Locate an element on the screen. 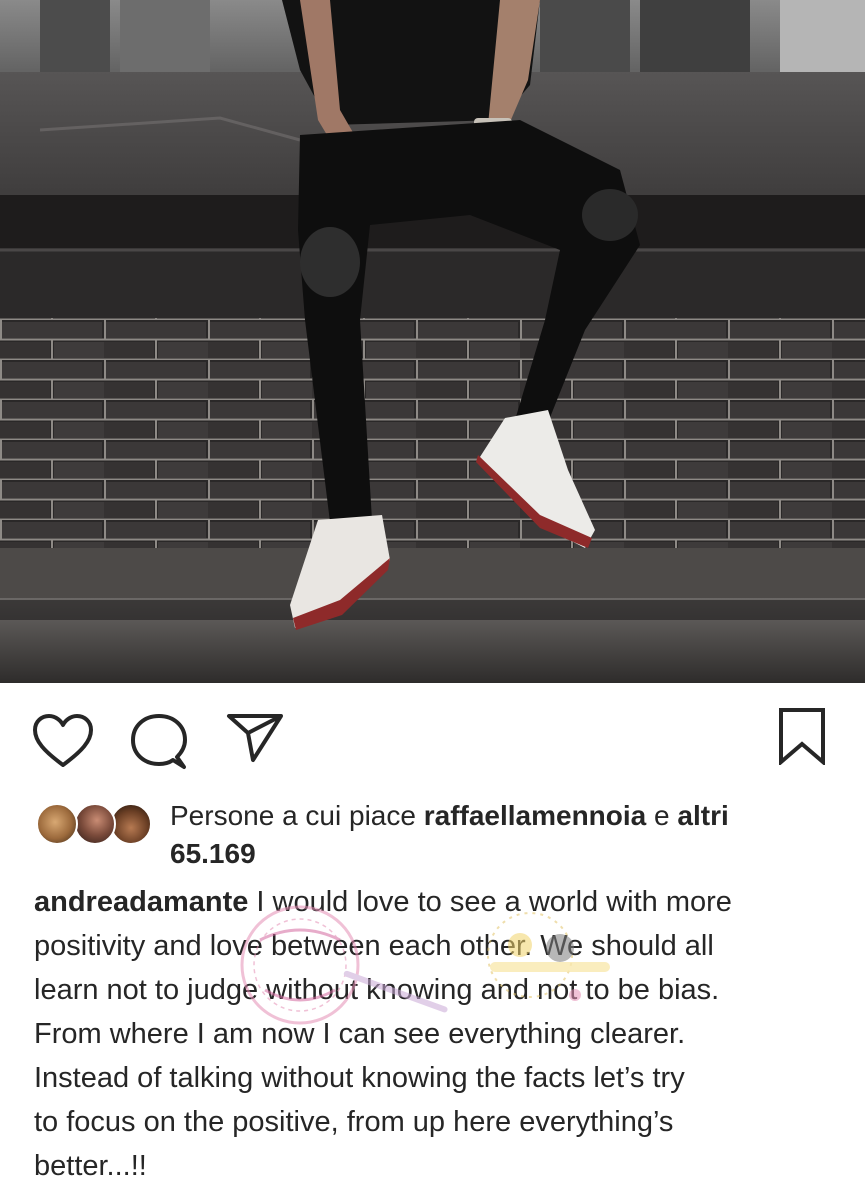  bookmark-icon is located at coordinates (802, 737).